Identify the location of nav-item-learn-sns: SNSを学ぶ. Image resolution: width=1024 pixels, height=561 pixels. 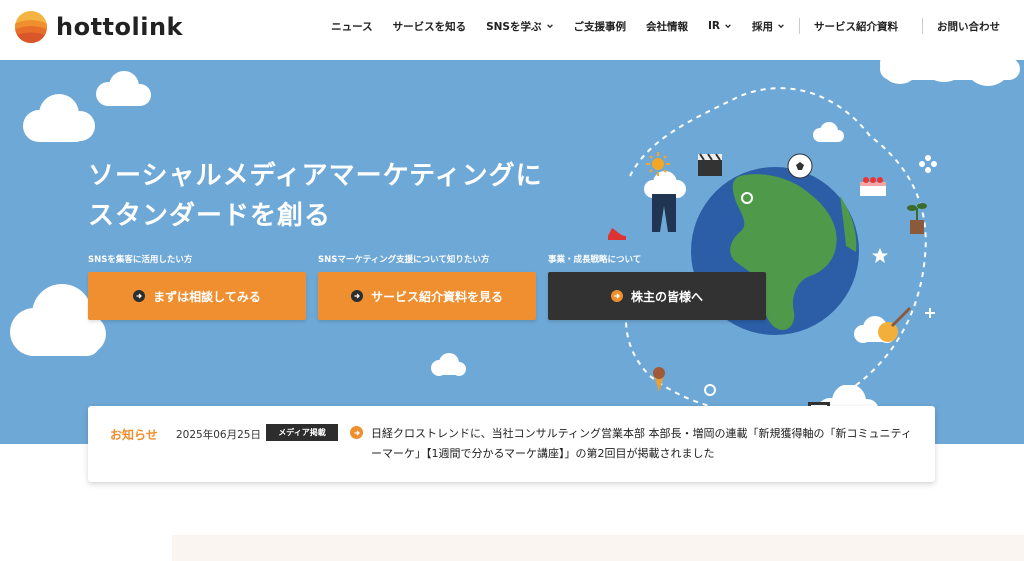
(519, 26).